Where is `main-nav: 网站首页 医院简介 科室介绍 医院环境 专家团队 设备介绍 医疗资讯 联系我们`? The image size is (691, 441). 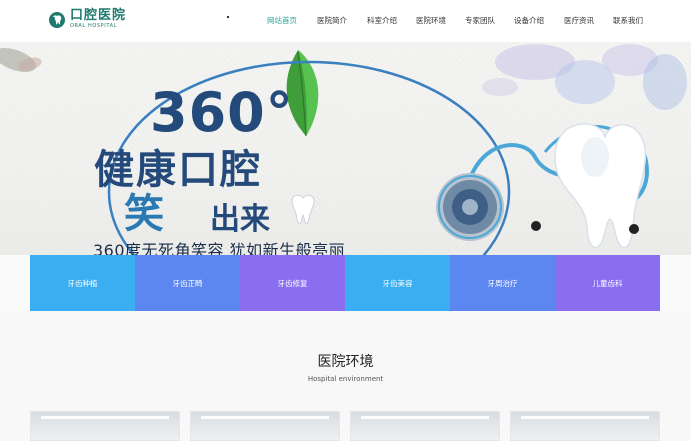 main-nav: 网站首页 医院简介 科室介绍 医院环境 专家团队 设备介绍 医疗资讯 联系我们 is located at coordinates (345, 22).